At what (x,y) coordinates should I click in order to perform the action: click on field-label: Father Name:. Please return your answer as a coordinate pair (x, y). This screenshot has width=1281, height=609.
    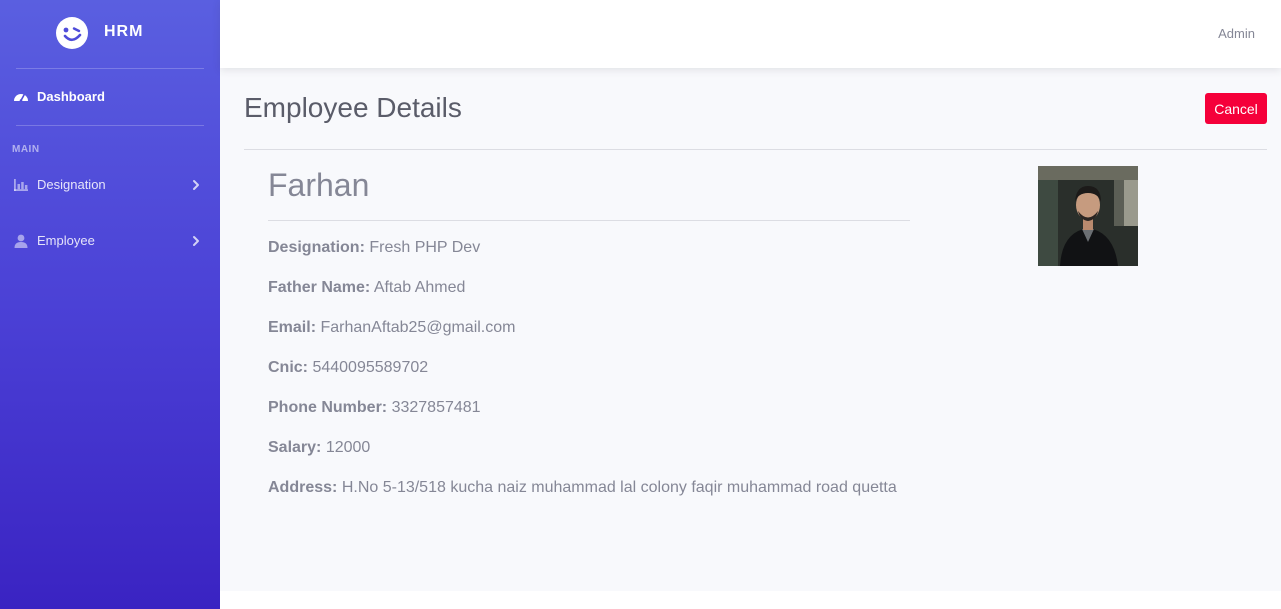
    Looking at the image, I should click on (319, 287).